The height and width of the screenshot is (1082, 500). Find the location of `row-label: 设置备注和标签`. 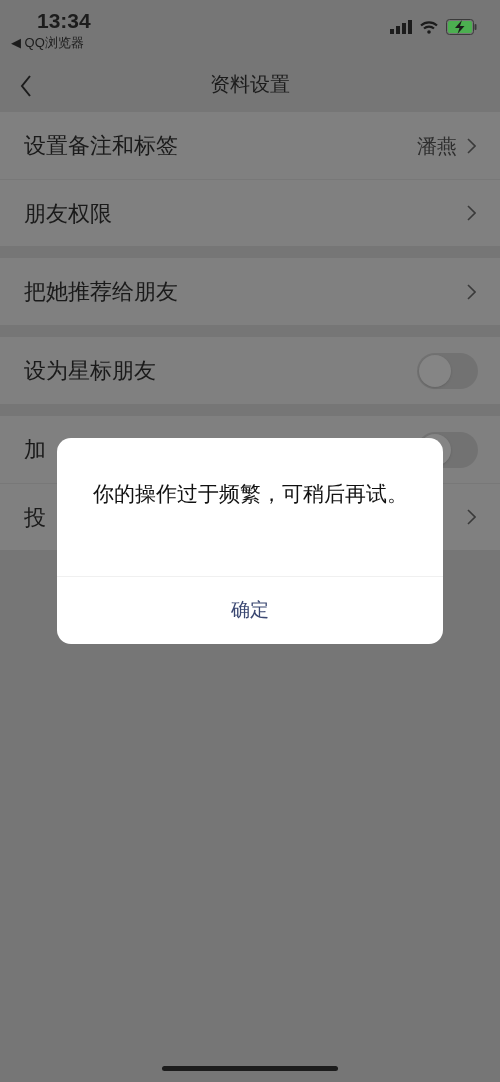

row-label: 设置备注和标签 is located at coordinates (101, 146).